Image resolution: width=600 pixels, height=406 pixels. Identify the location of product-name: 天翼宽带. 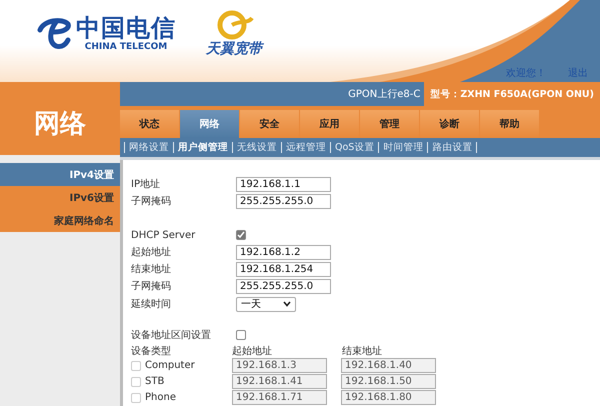
(234, 49).